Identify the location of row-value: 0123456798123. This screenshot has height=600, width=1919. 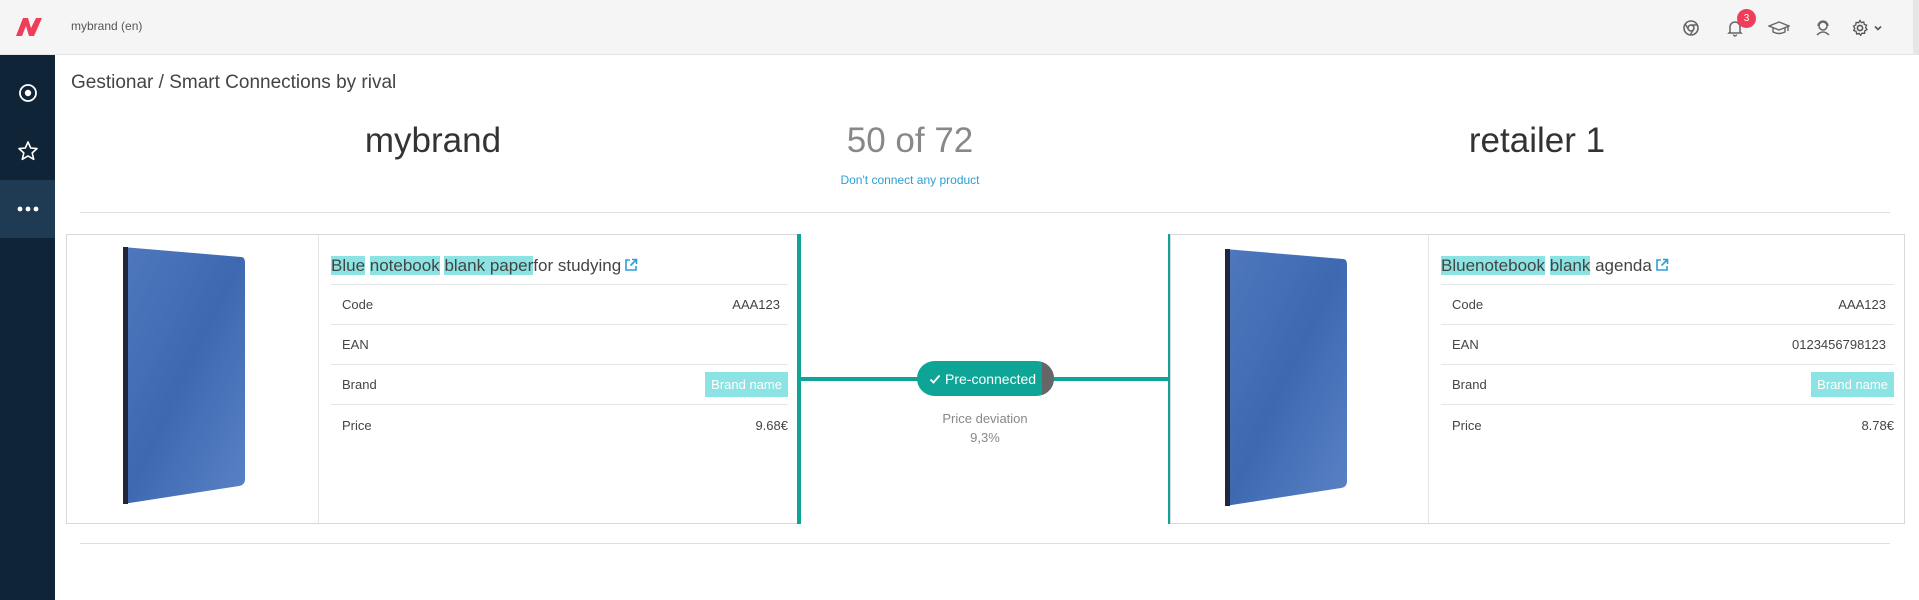
(1839, 344).